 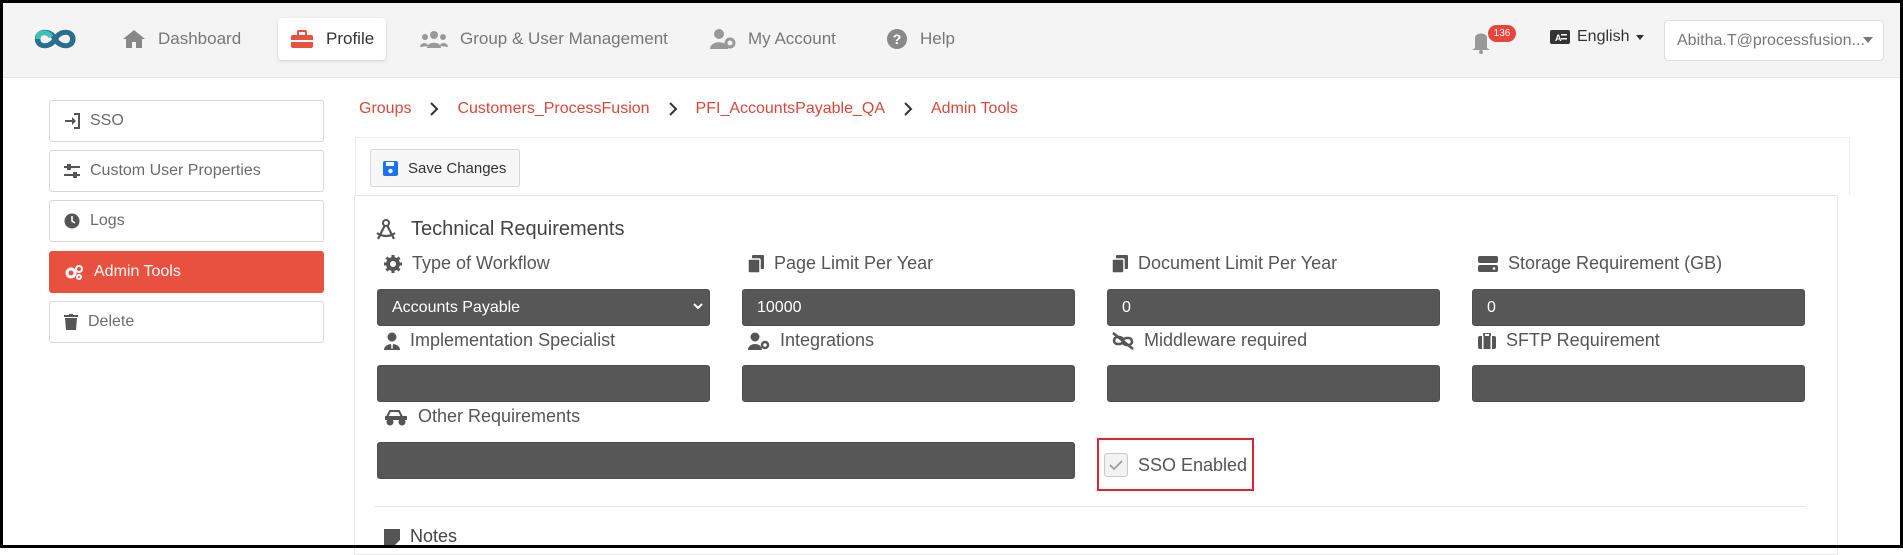 I want to click on field-label-text: Page Limit Per Year, so click(x=854, y=263).